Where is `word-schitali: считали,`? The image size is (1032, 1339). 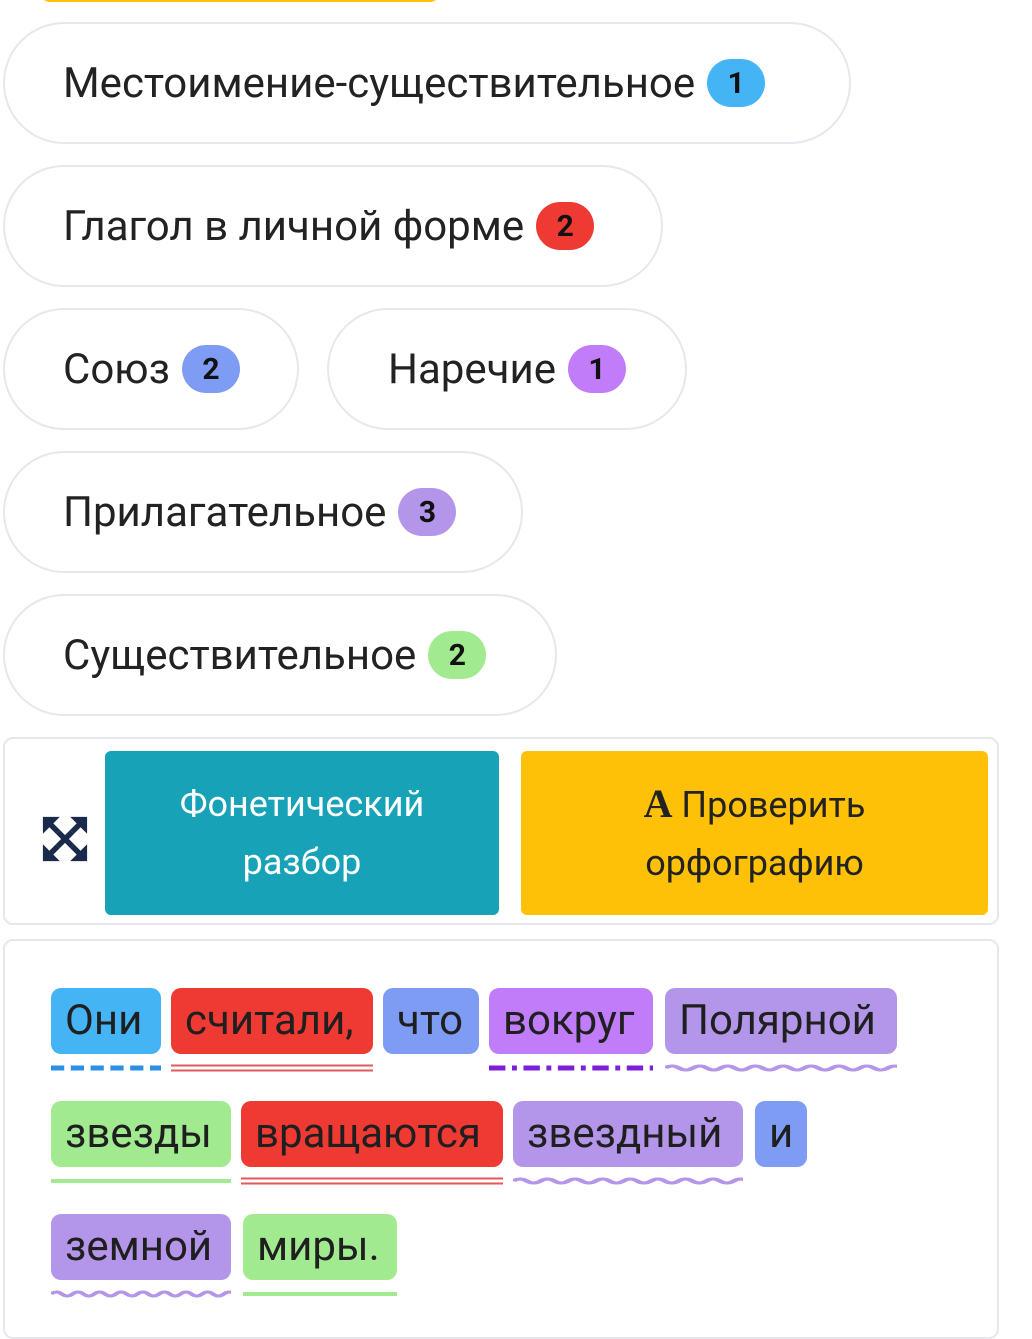 word-schitali: считали, is located at coordinates (272, 1030).